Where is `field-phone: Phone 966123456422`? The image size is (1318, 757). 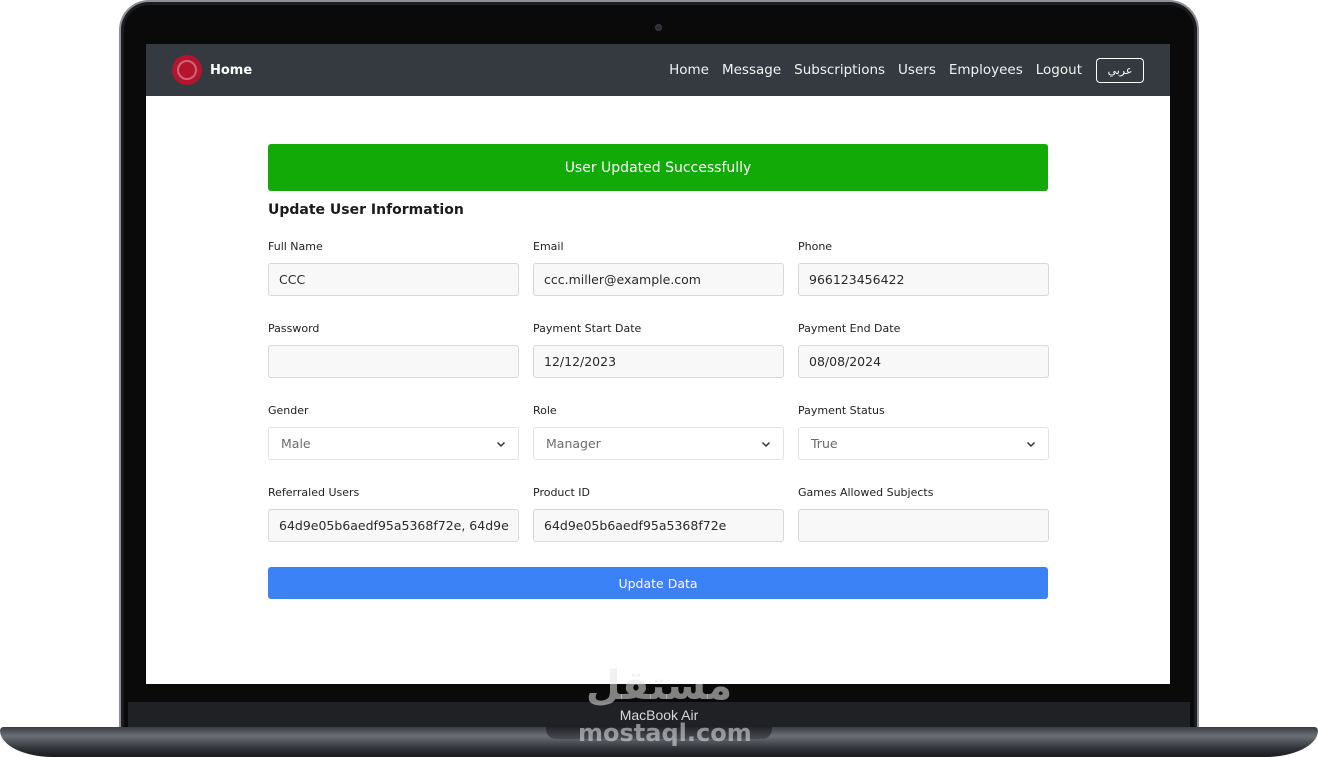 field-phone: Phone 966123456422 is located at coordinates (923, 280).